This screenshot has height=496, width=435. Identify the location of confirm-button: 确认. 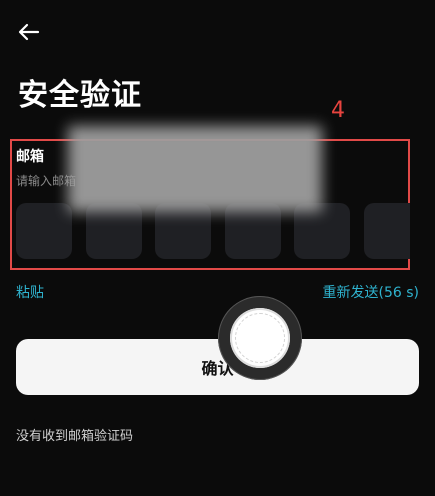
(217, 367).